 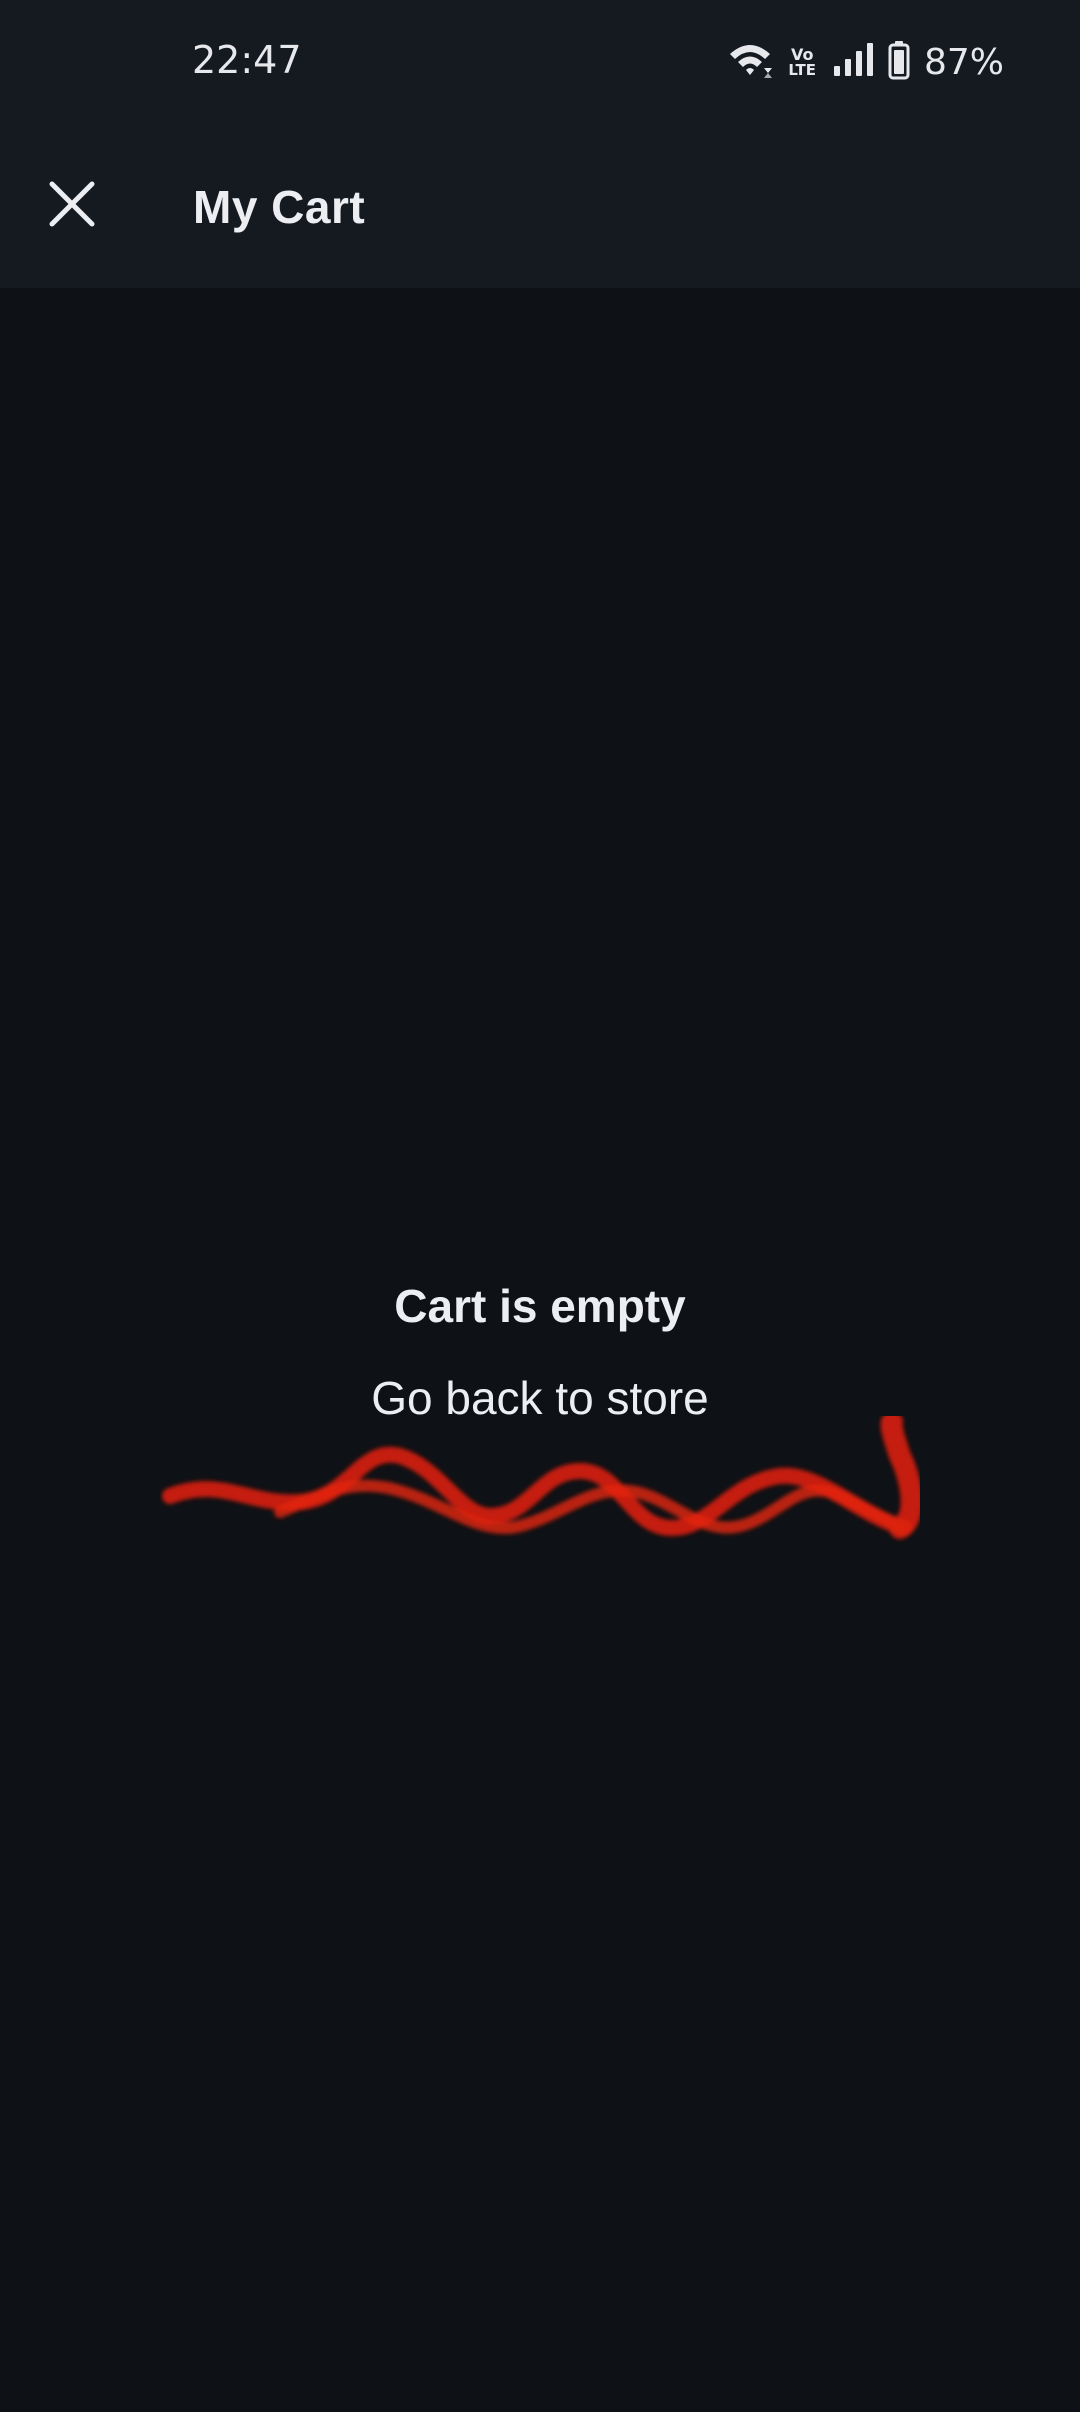 I want to click on close-button, so click(x=72, y=206).